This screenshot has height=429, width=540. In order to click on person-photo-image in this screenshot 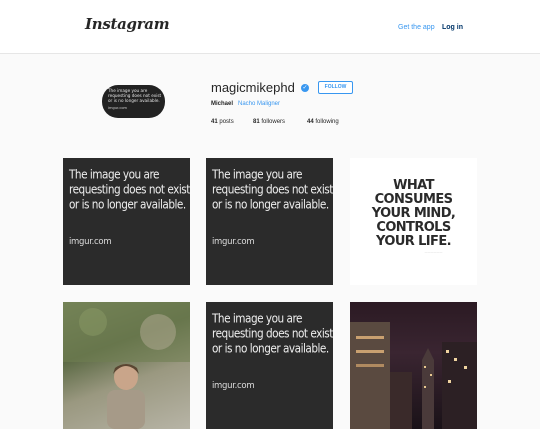, I will do `click(126, 365)`.